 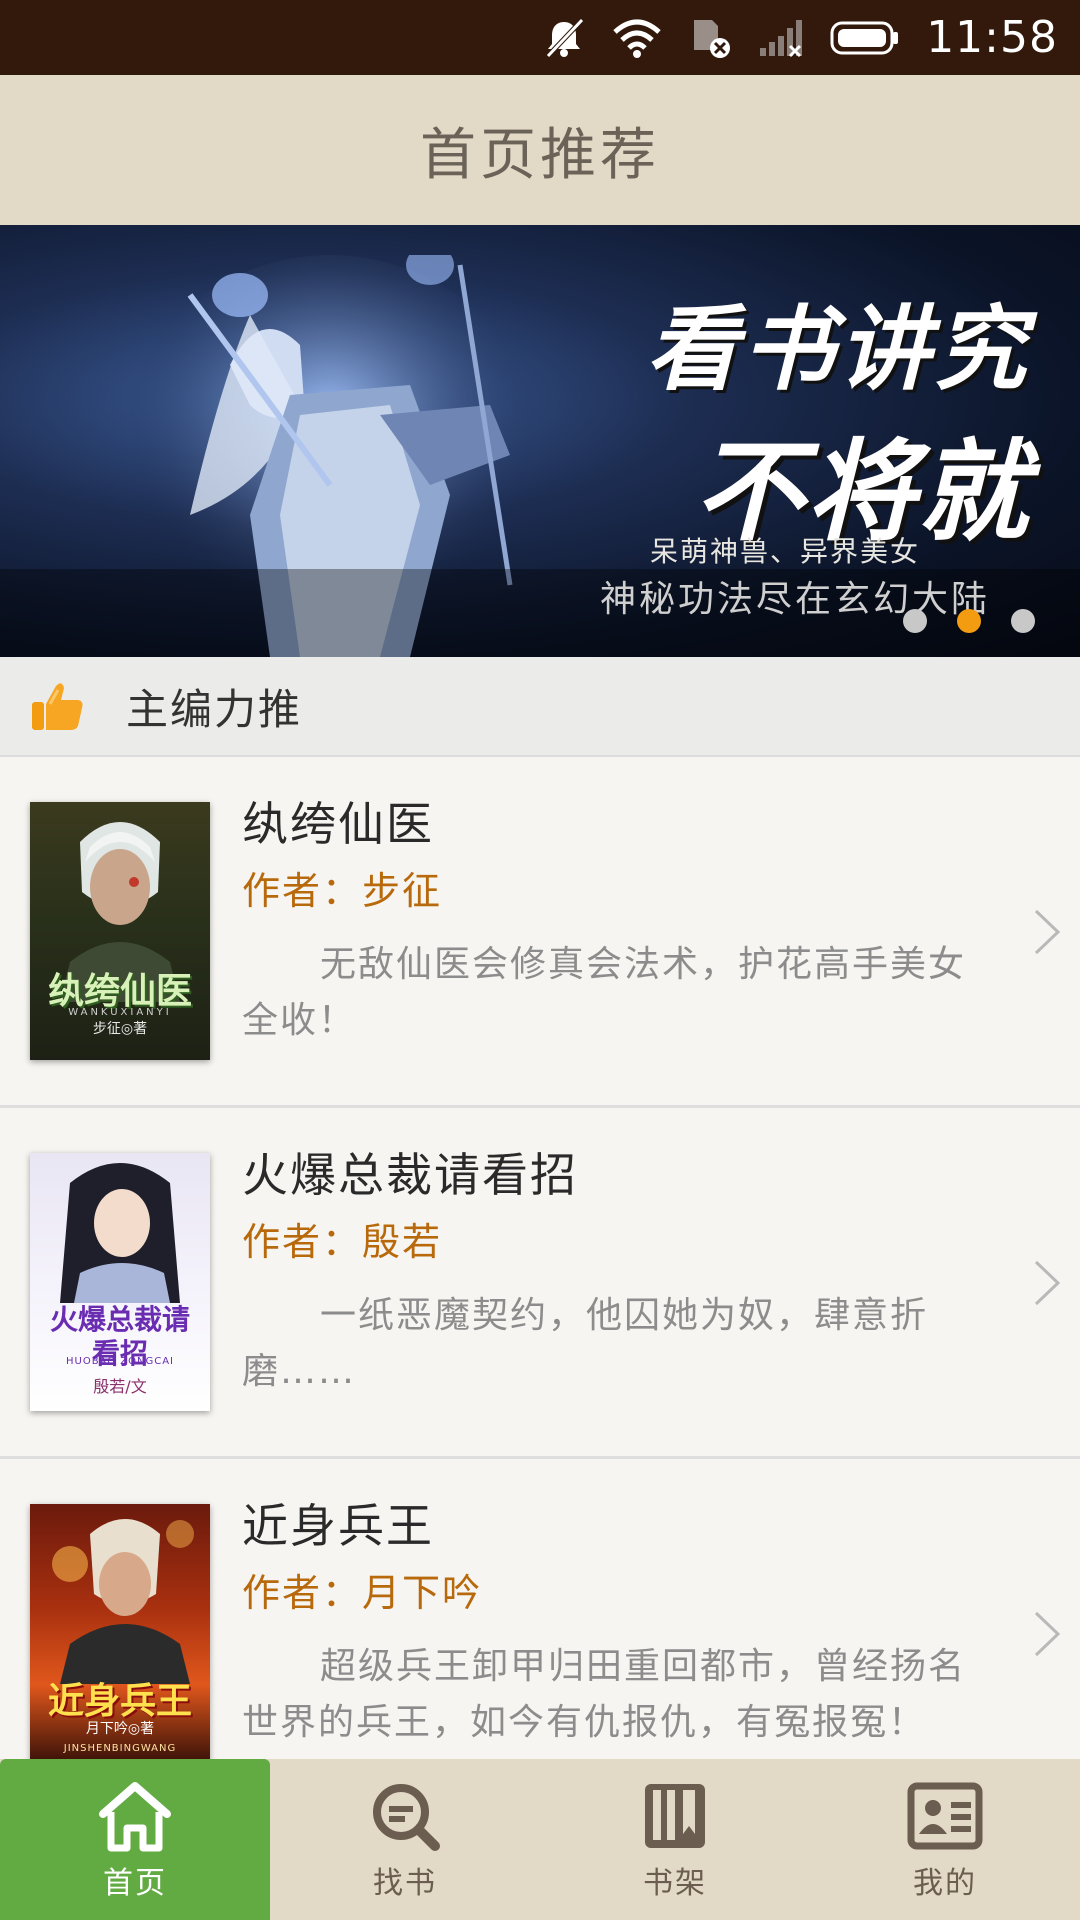 What do you see at coordinates (362, 1593) in the screenshot?
I see `book-author: 作者：月下吟` at bounding box center [362, 1593].